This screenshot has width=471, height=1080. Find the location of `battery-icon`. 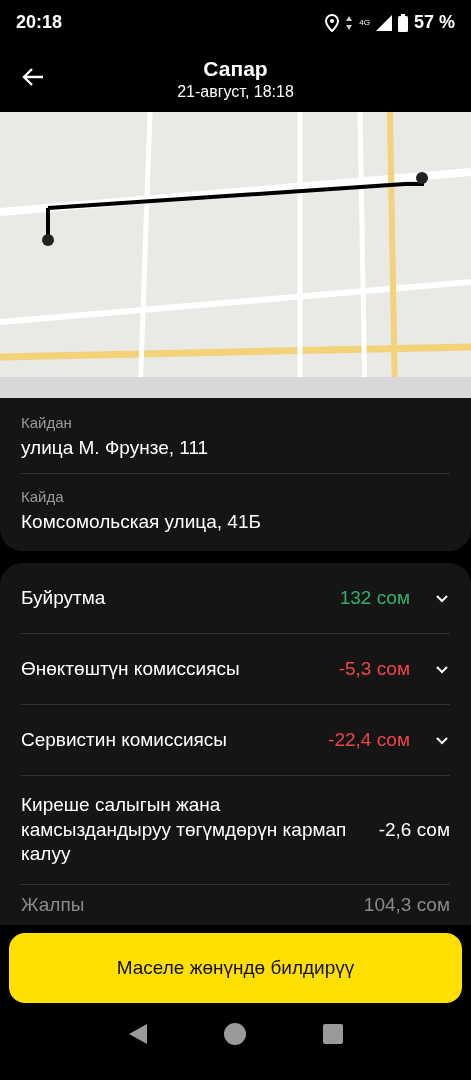

battery-icon is located at coordinates (402, 22).